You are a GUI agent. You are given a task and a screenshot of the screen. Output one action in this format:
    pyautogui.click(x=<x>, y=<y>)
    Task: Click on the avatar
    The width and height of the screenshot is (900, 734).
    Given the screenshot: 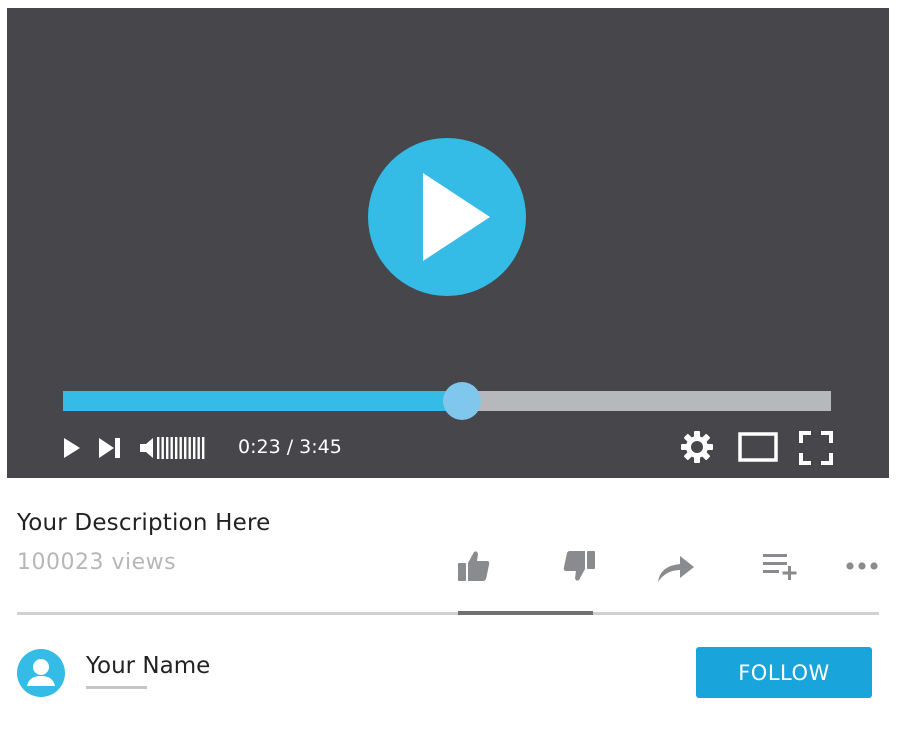 What is the action you would take?
    pyautogui.click(x=41, y=673)
    